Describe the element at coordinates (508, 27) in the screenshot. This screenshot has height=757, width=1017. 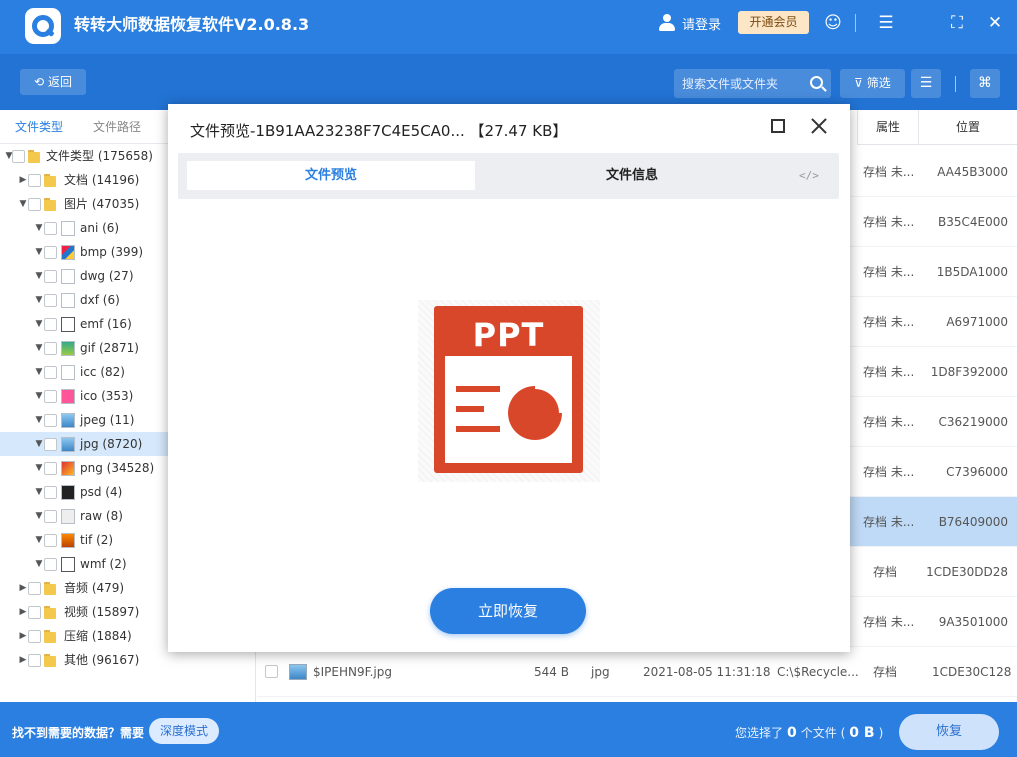
I see `title-bar: 转转大师数据恢复软件V2.0.8.3 请登录 开通会员 ☺ ☰ ⛶ ✕` at that location.